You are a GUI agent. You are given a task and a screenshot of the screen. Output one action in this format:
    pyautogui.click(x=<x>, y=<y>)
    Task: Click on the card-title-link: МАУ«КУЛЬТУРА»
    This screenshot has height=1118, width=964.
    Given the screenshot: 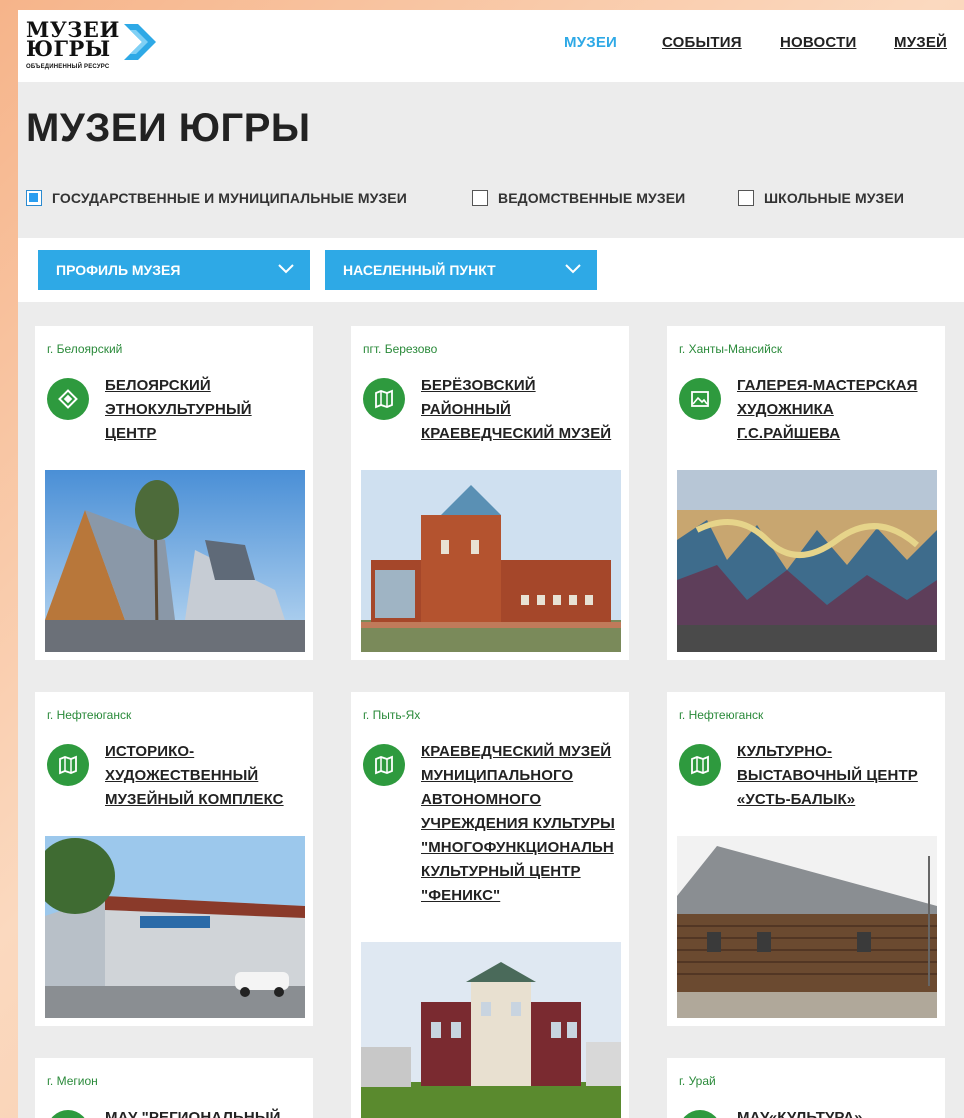 What is the action you would take?
    pyautogui.click(x=837, y=1112)
    